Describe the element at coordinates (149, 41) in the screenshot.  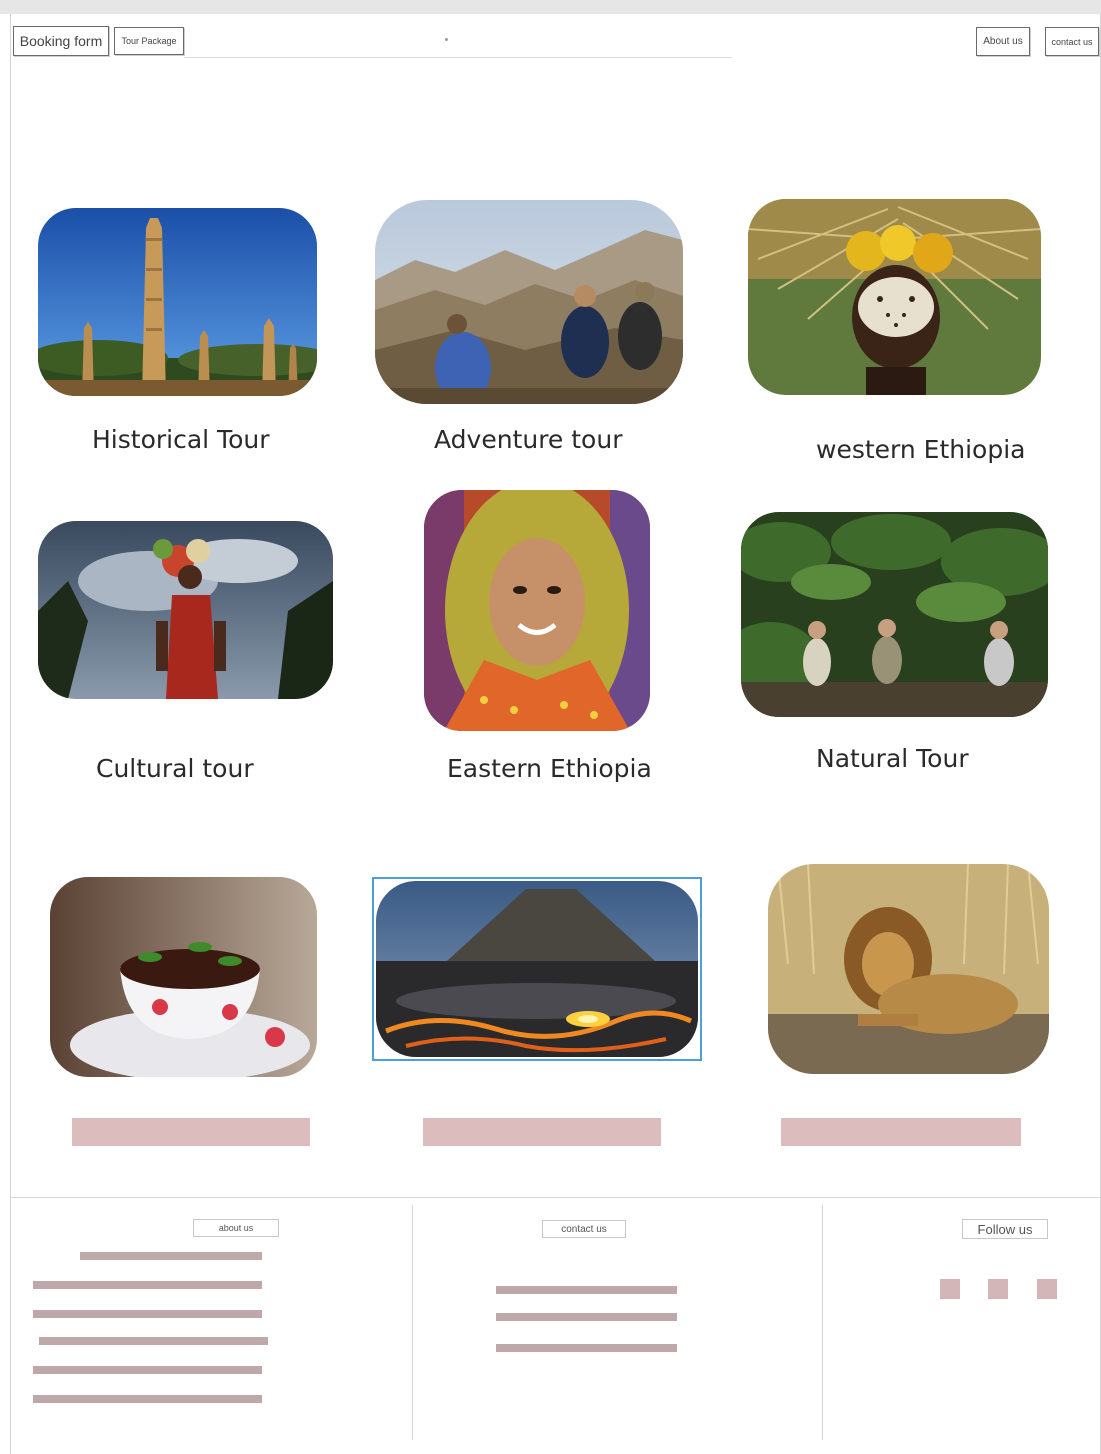
I see `tour-package-button: Tour Package` at that location.